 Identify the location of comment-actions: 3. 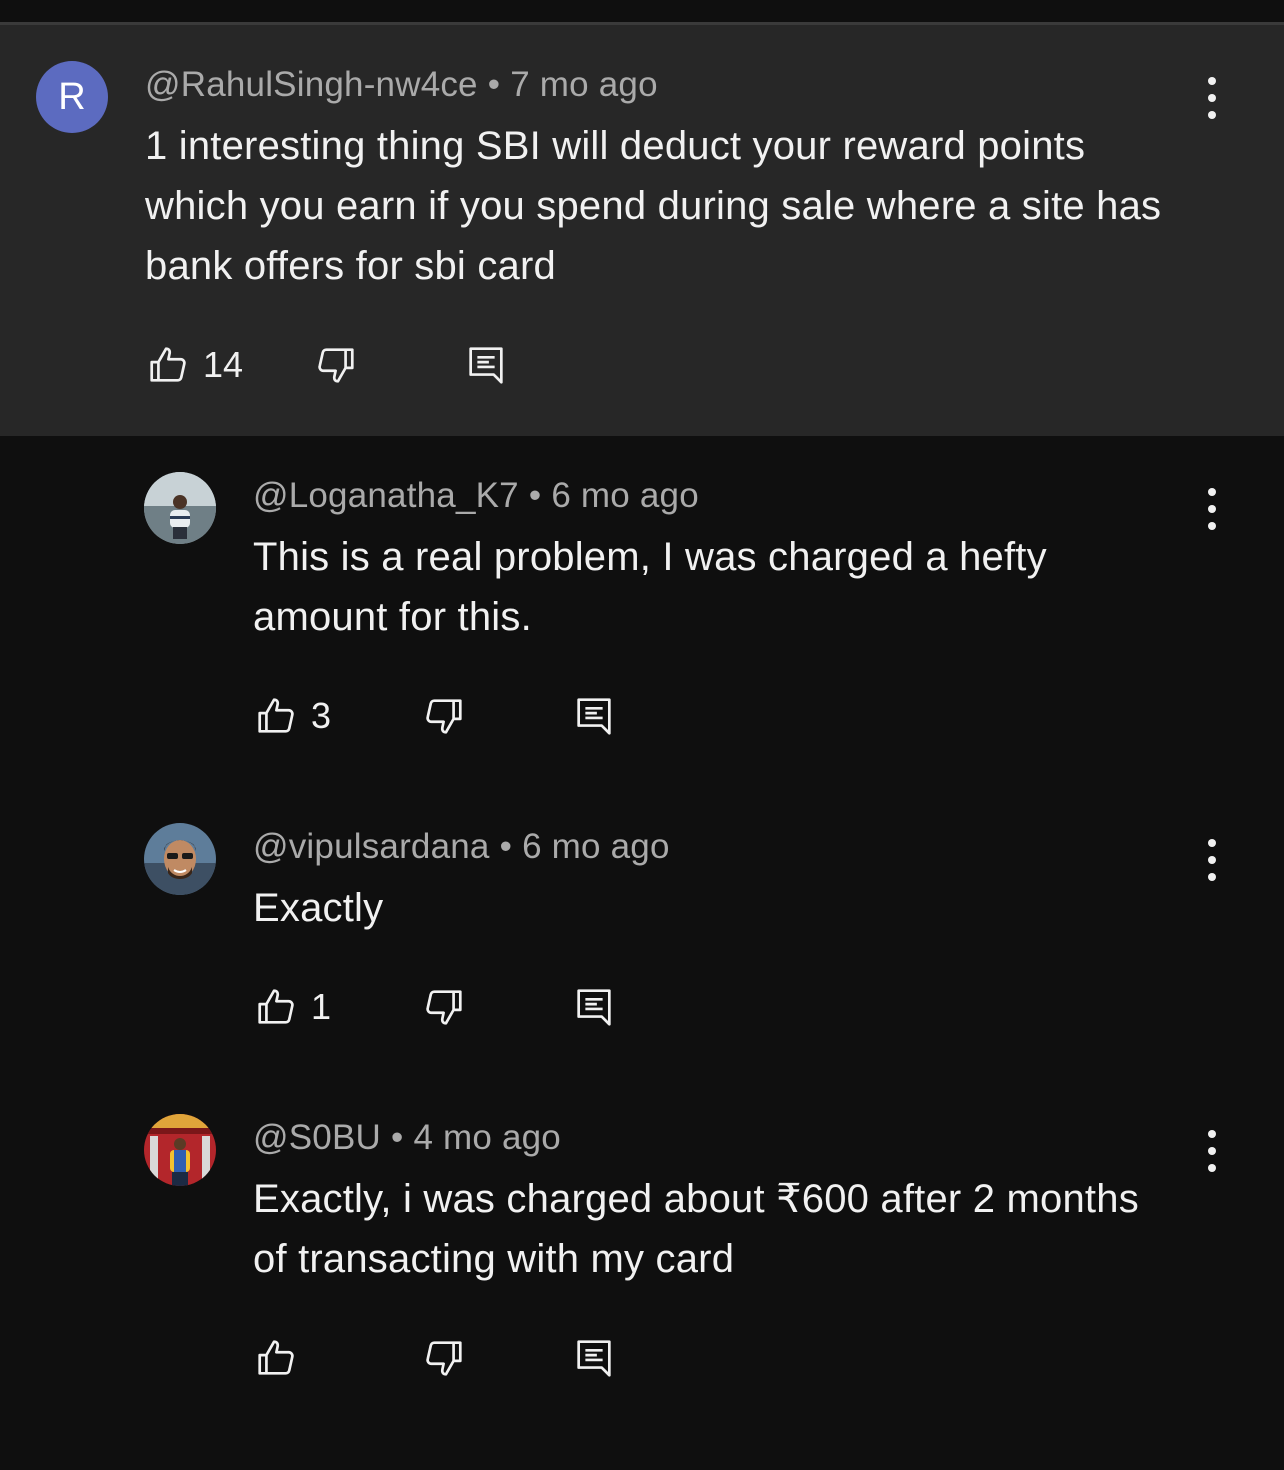
(453, 716).